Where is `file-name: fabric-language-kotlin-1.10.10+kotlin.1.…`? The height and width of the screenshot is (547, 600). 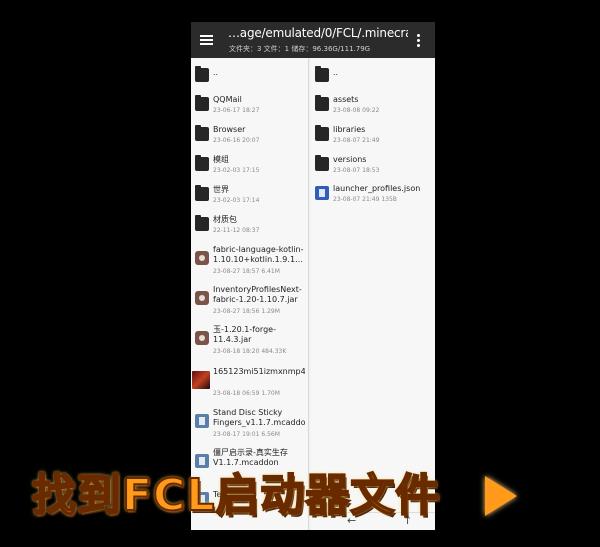
file-name: fabric-language-kotlin-1.10.10+kotlin.1.… is located at coordinates (258, 254).